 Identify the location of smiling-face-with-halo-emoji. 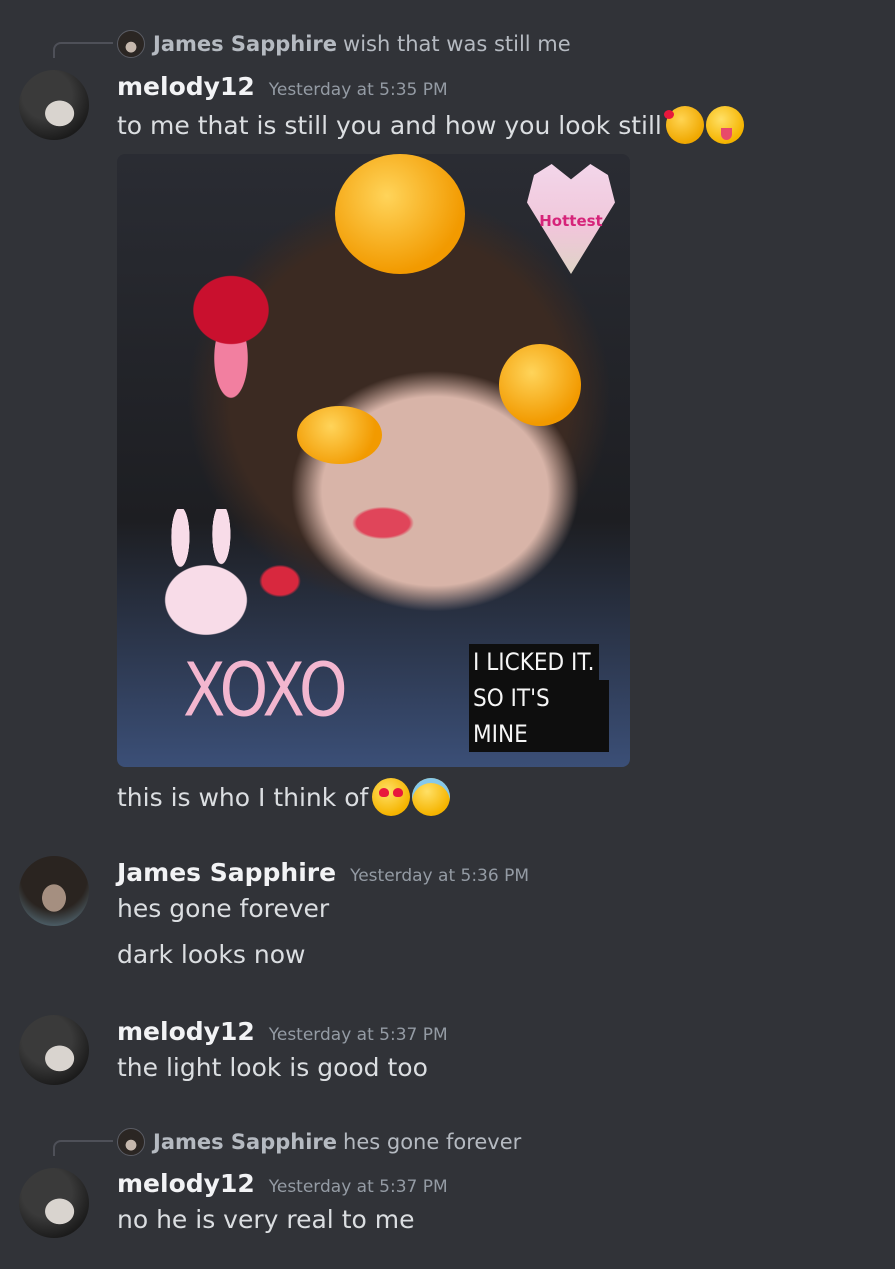
(431, 797).